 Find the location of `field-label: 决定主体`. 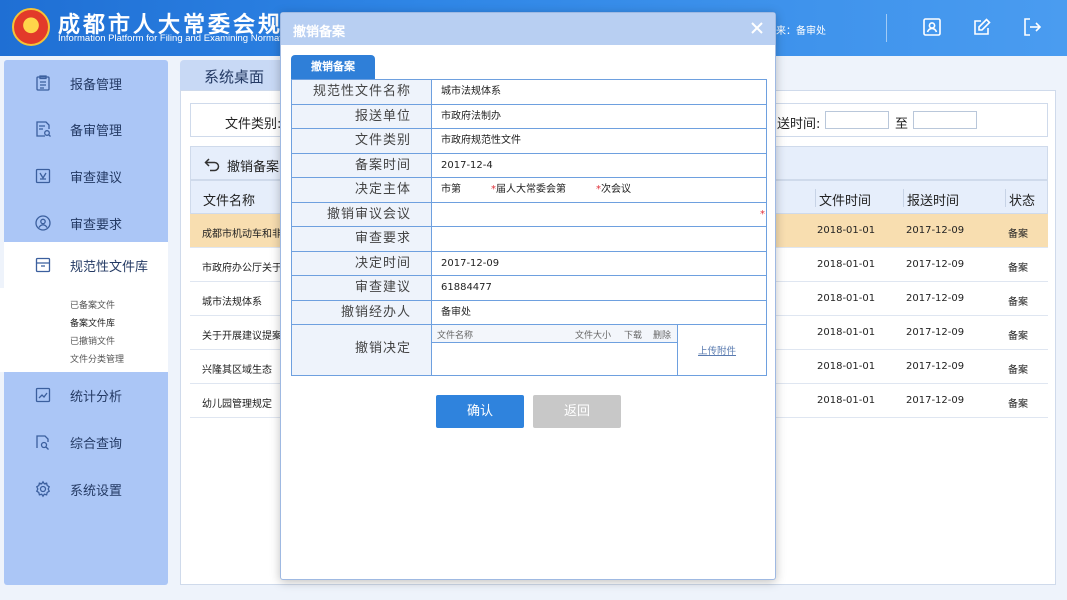

field-label: 决定主体 is located at coordinates (362, 190).